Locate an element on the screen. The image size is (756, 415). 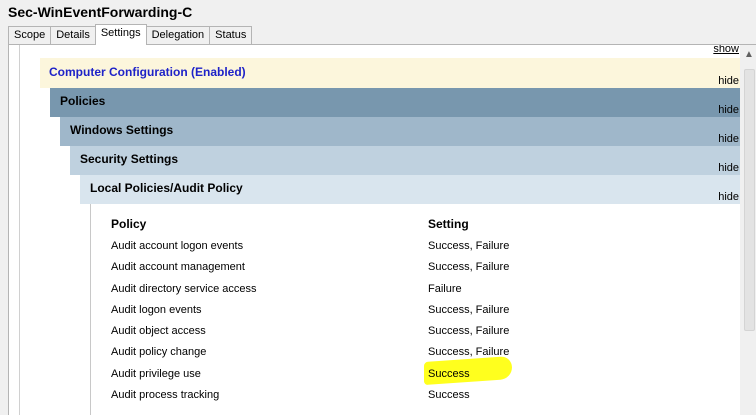
policy-name: Audit account management is located at coordinates (178, 267).